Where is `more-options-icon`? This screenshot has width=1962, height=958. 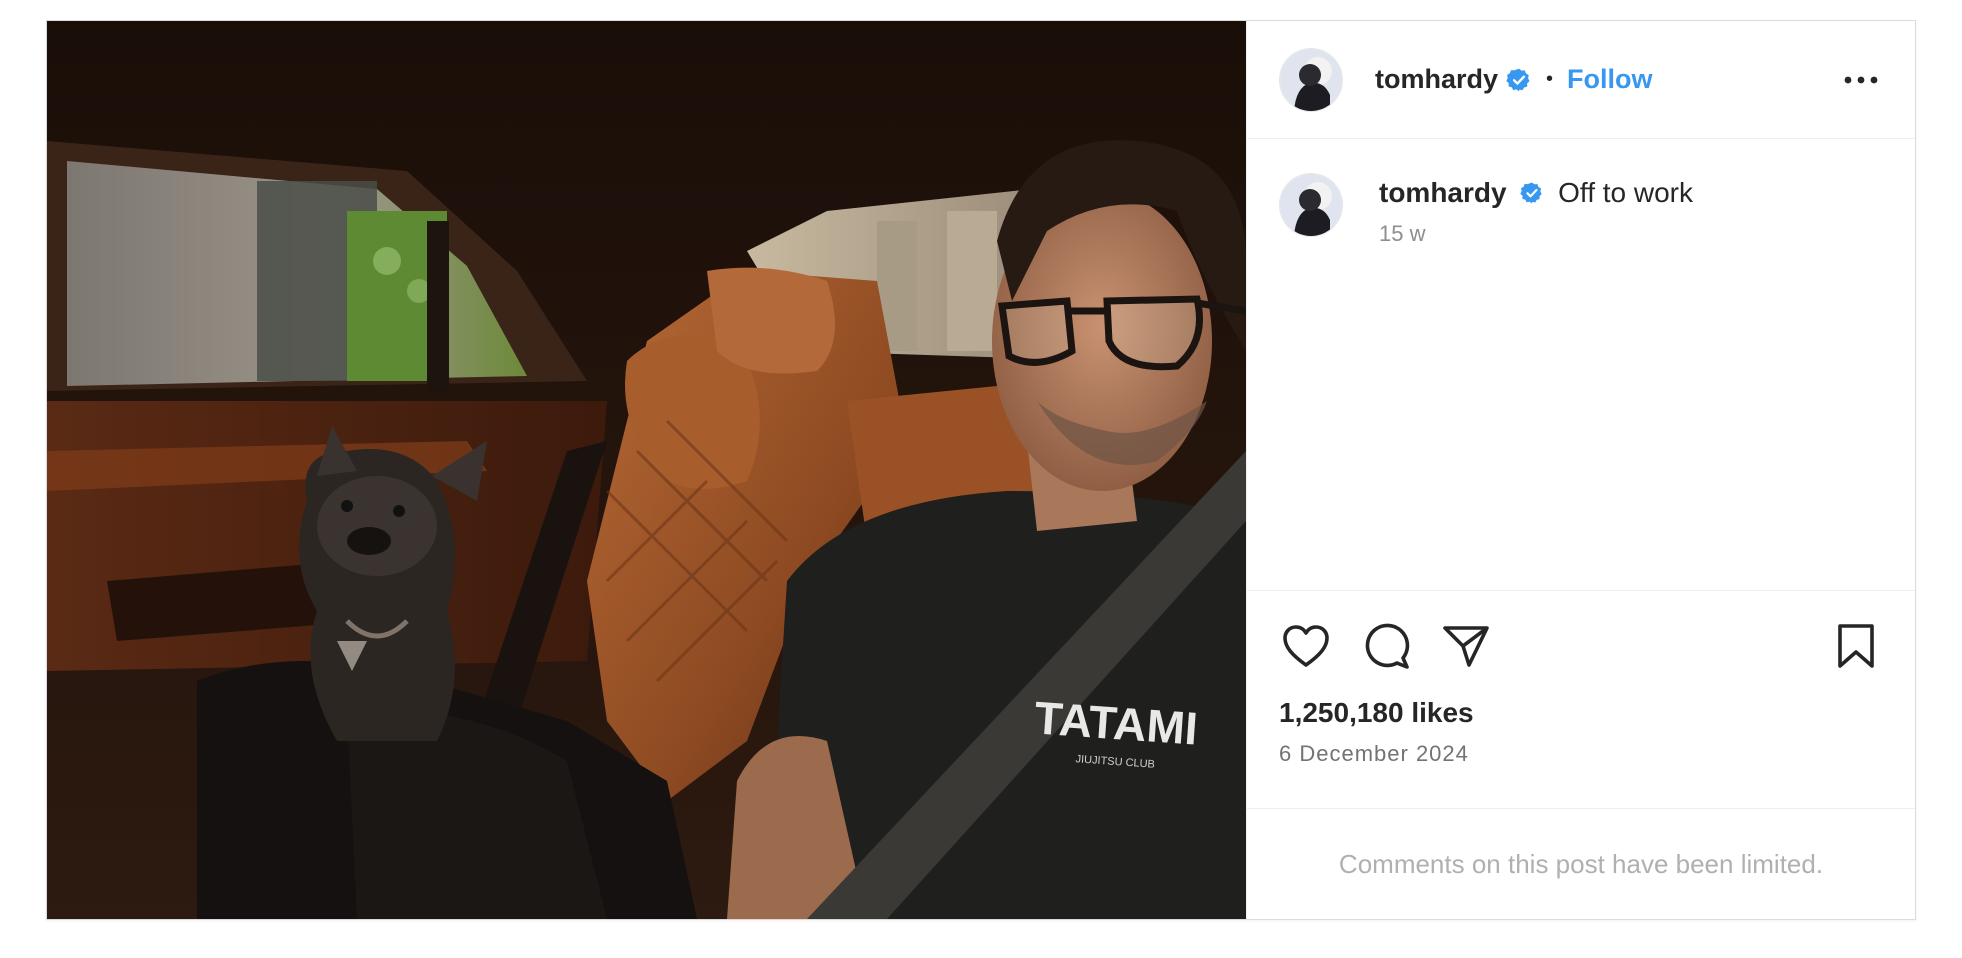 more-options-icon is located at coordinates (1861, 80).